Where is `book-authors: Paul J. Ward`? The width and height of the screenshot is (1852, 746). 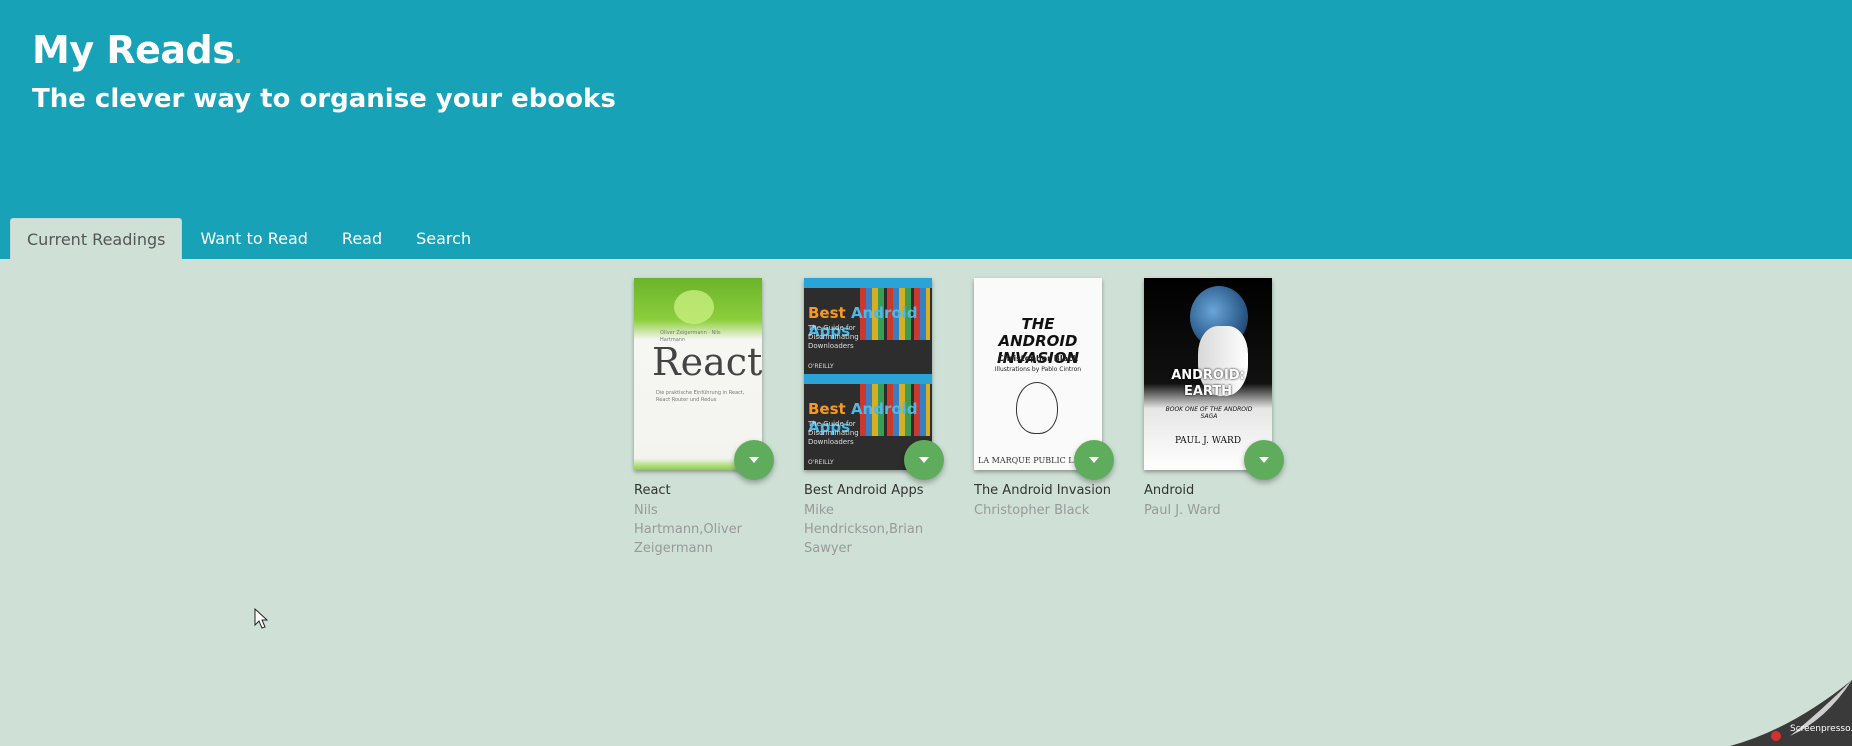 book-authors: Paul J. Ward is located at coordinates (1182, 510).